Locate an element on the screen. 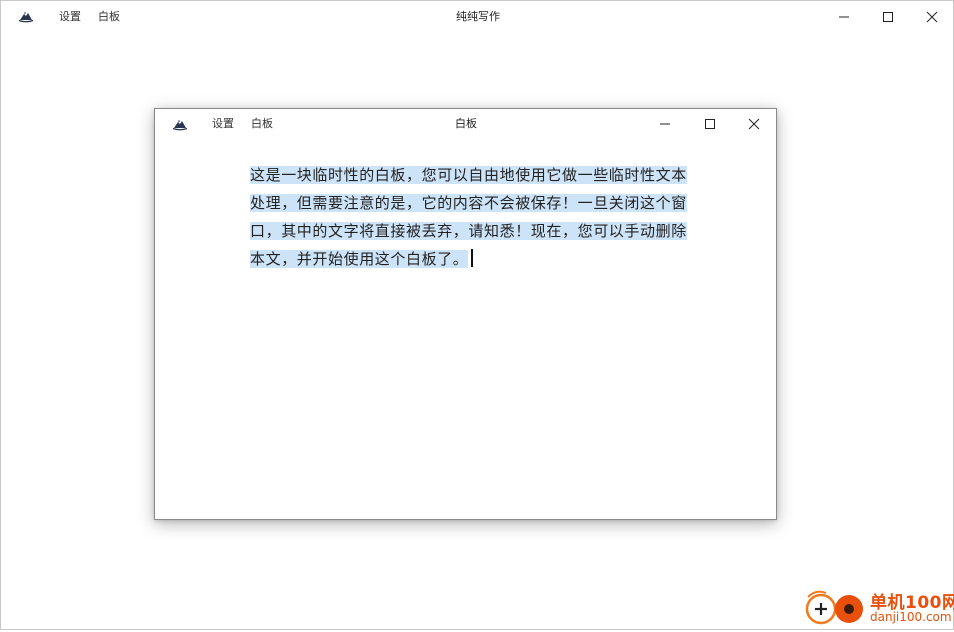 The height and width of the screenshot is (632, 954). main-titlebar: 设置 白板 纯纯写作 is located at coordinates (477, 17).